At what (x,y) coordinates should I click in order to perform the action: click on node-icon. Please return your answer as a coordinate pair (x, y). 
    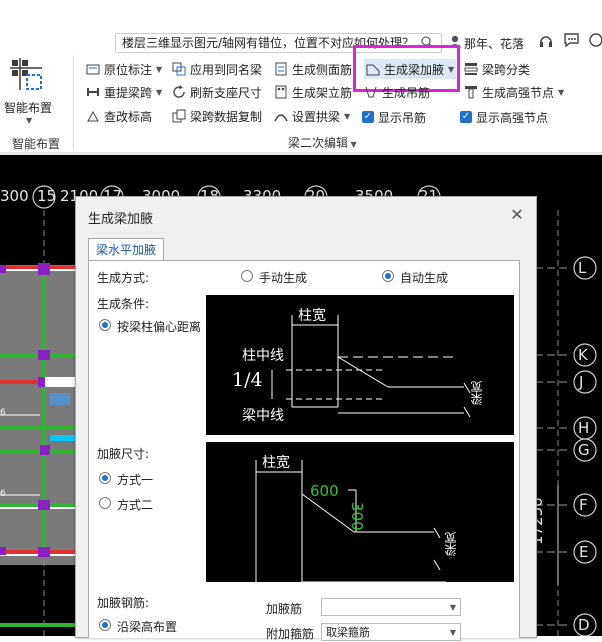
    Looking at the image, I should click on (471, 92).